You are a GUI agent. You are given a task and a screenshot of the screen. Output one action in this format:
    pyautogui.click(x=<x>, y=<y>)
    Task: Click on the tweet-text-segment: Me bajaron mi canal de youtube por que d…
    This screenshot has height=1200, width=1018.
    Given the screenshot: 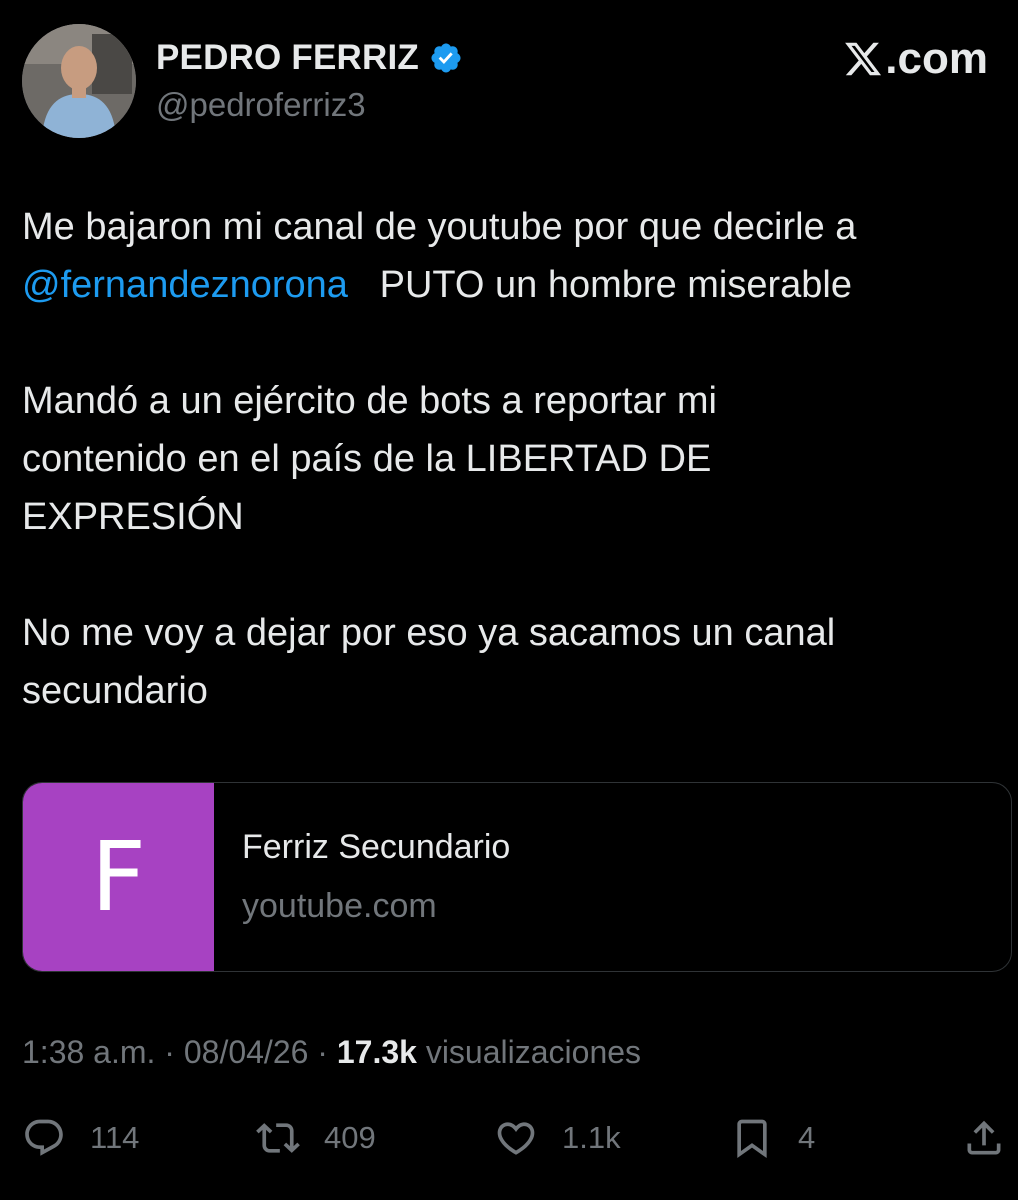 What is the action you would take?
    pyautogui.click(x=439, y=227)
    